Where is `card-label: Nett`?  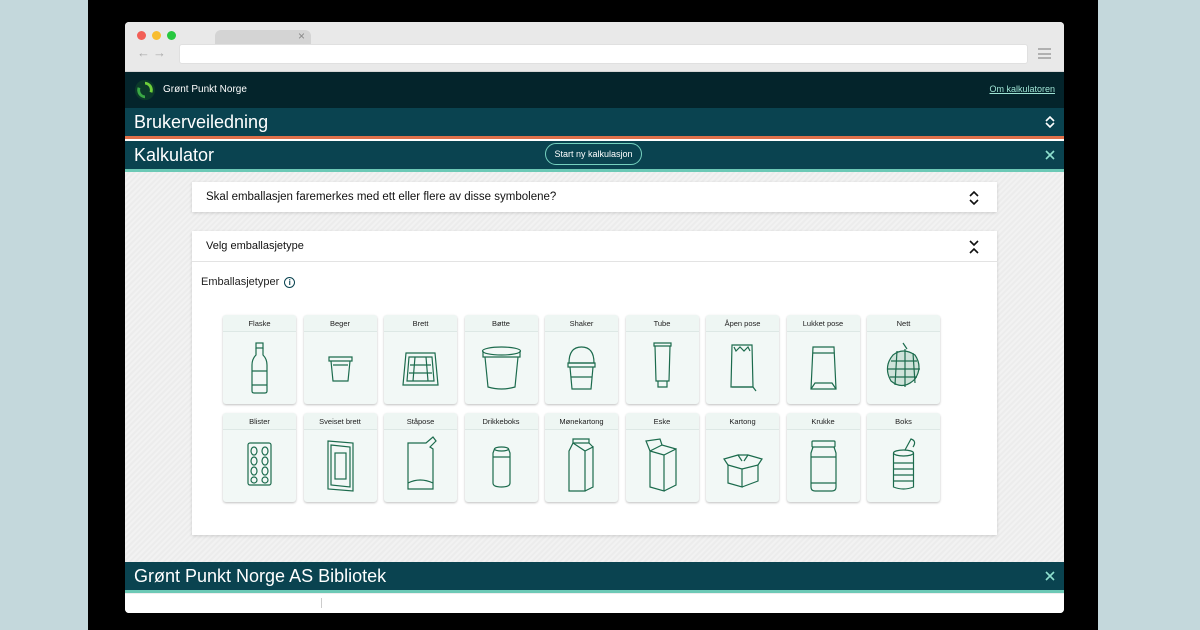
card-label: Nett is located at coordinates (903, 323).